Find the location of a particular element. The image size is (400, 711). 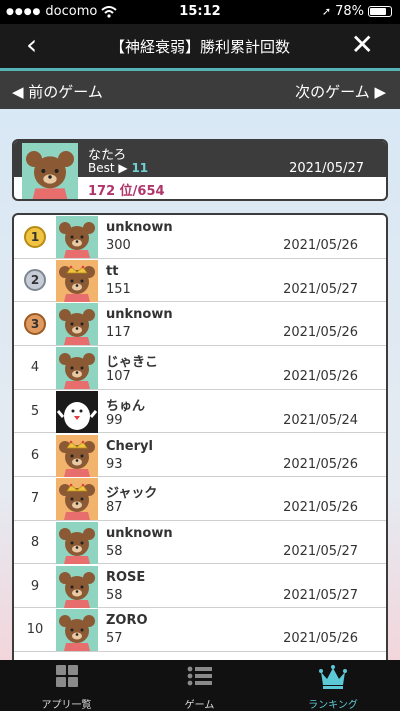

silver-medal-icon: 2 is located at coordinates (35, 280).